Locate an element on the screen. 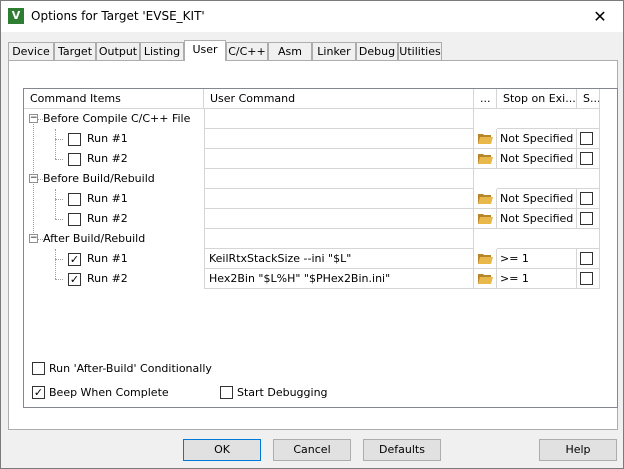 This screenshot has height=469, width=624. ok-button: OK is located at coordinates (222, 450).